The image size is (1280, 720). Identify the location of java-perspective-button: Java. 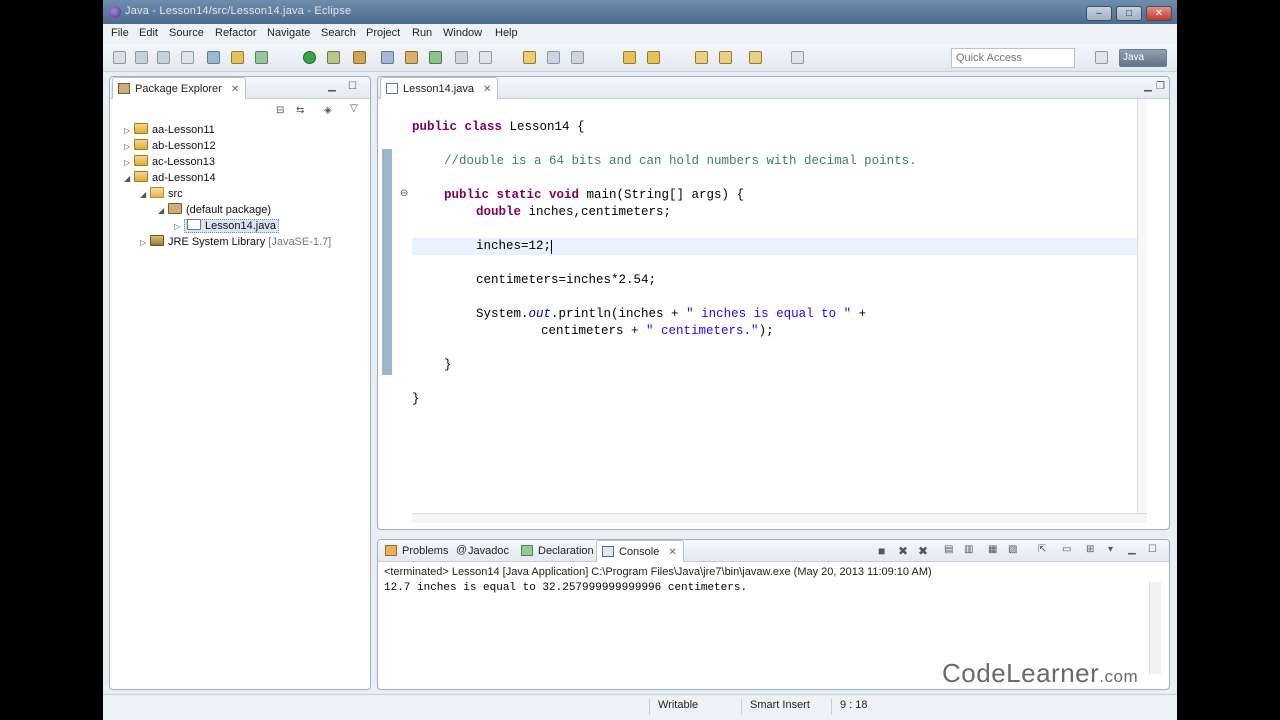
(1143, 58).